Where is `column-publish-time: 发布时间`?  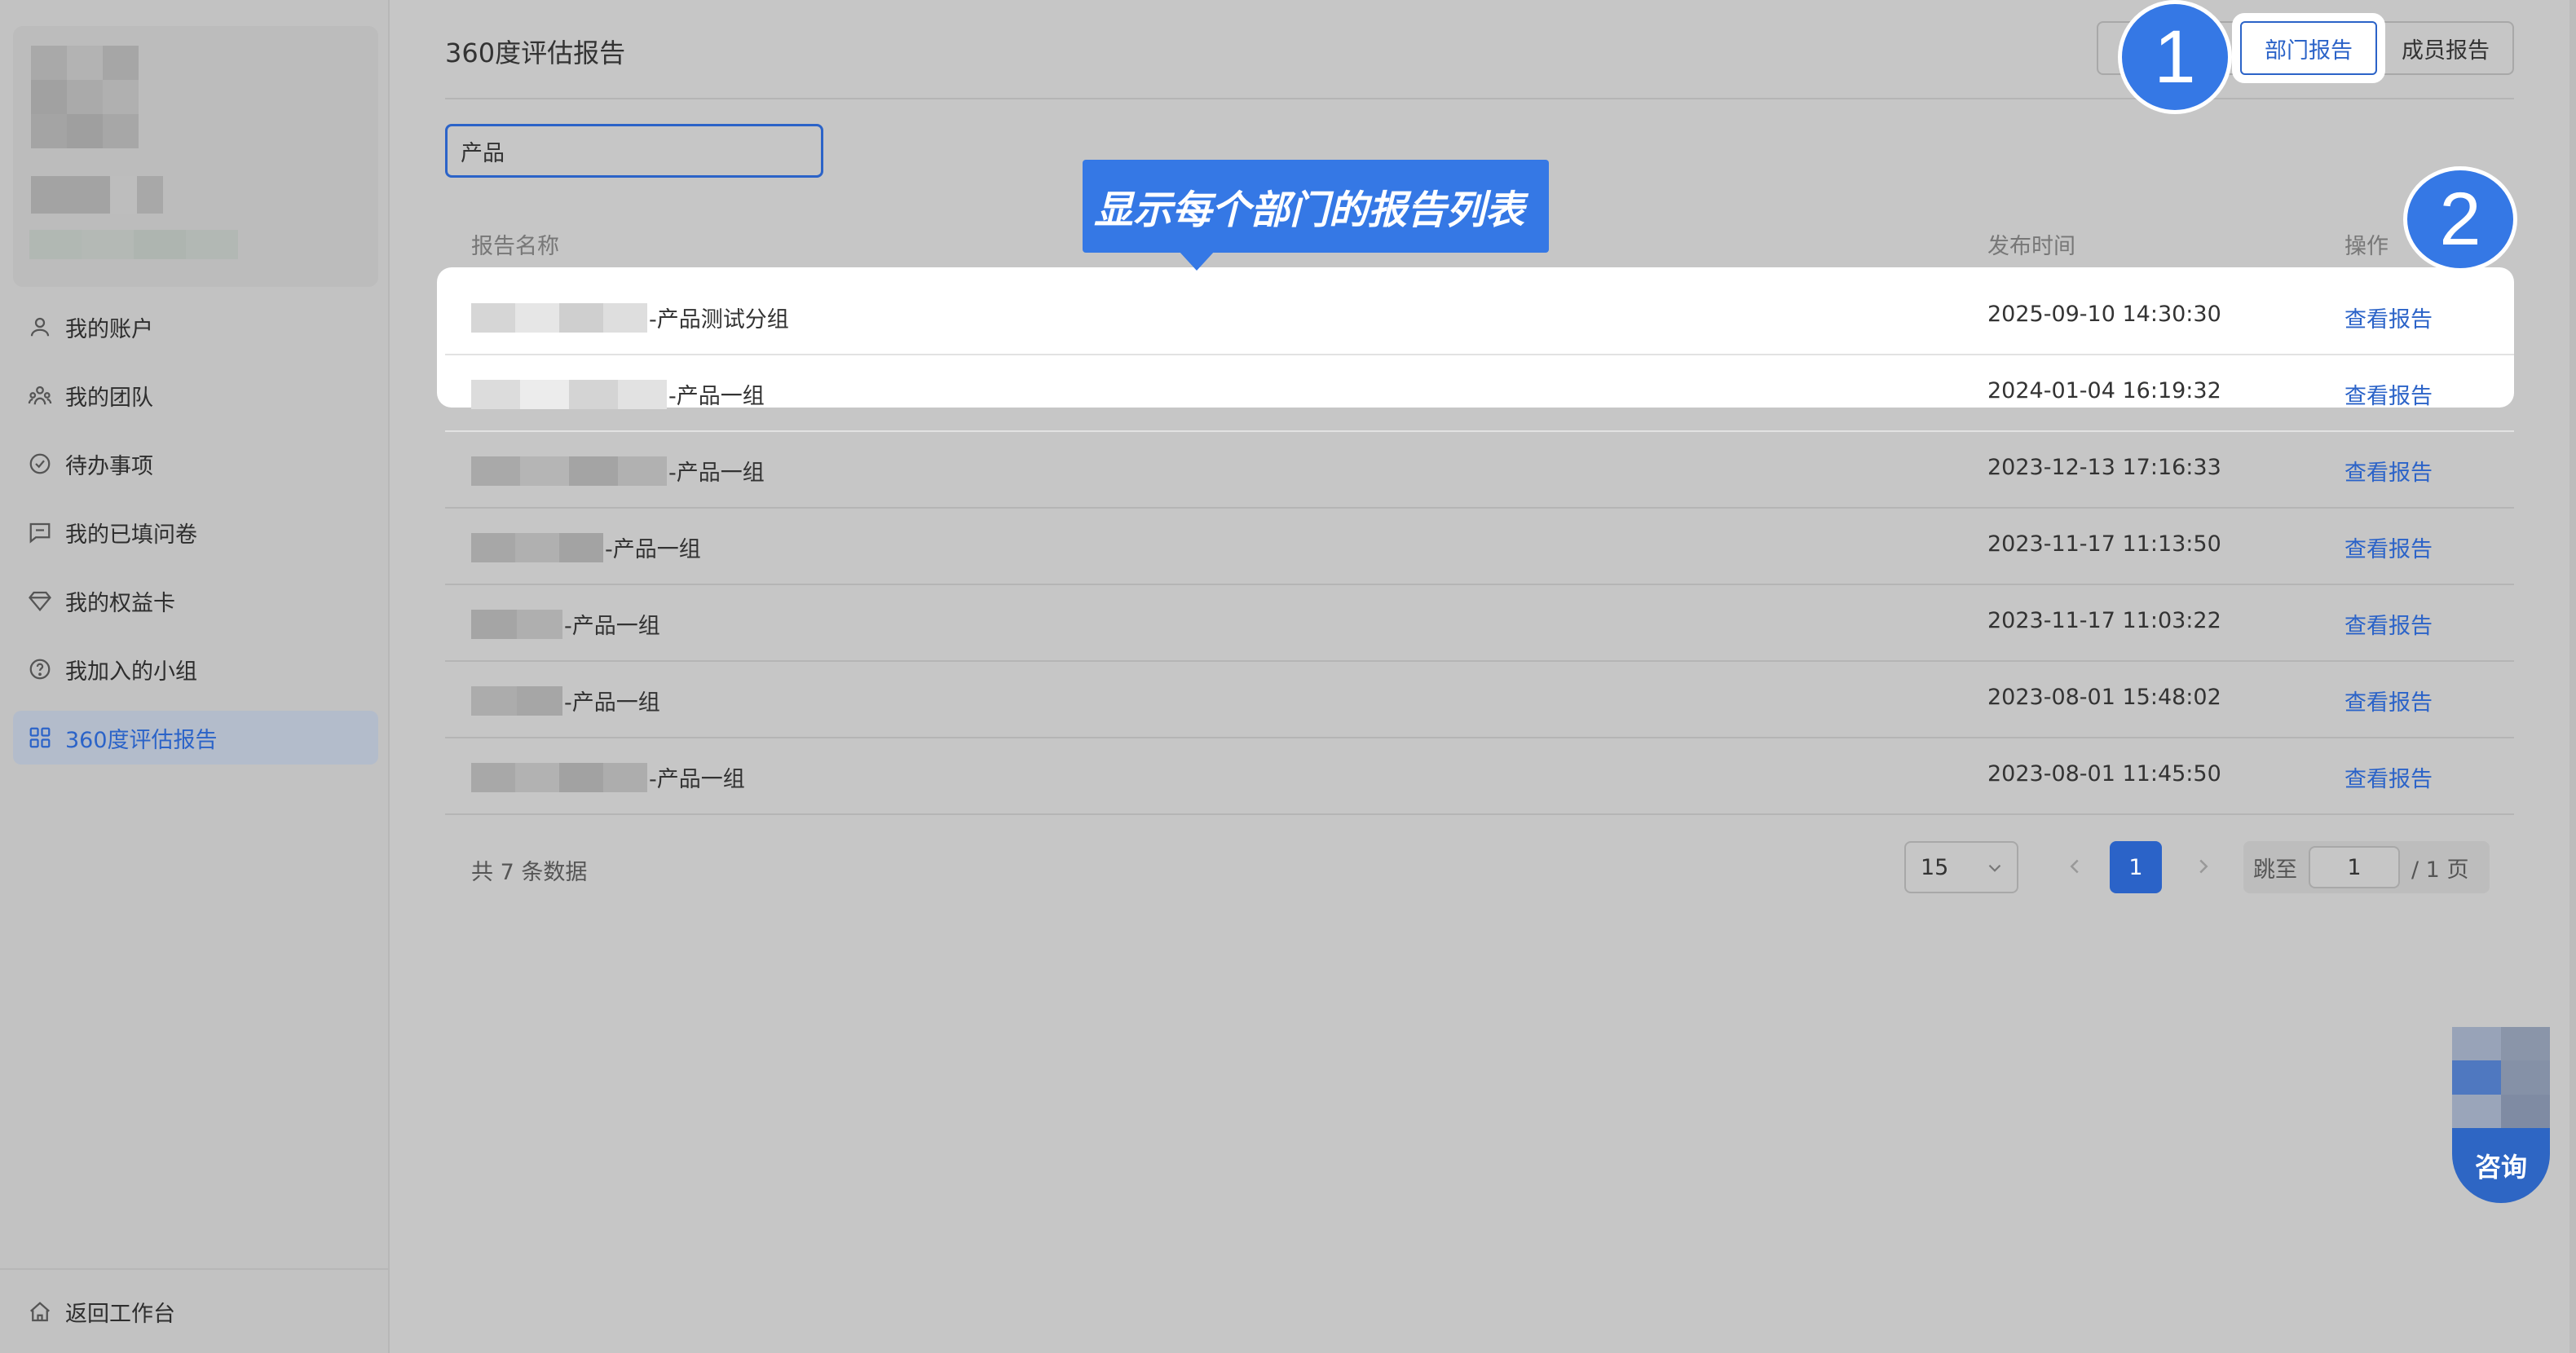 column-publish-time: 发布时间 is located at coordinates (2031, 246).